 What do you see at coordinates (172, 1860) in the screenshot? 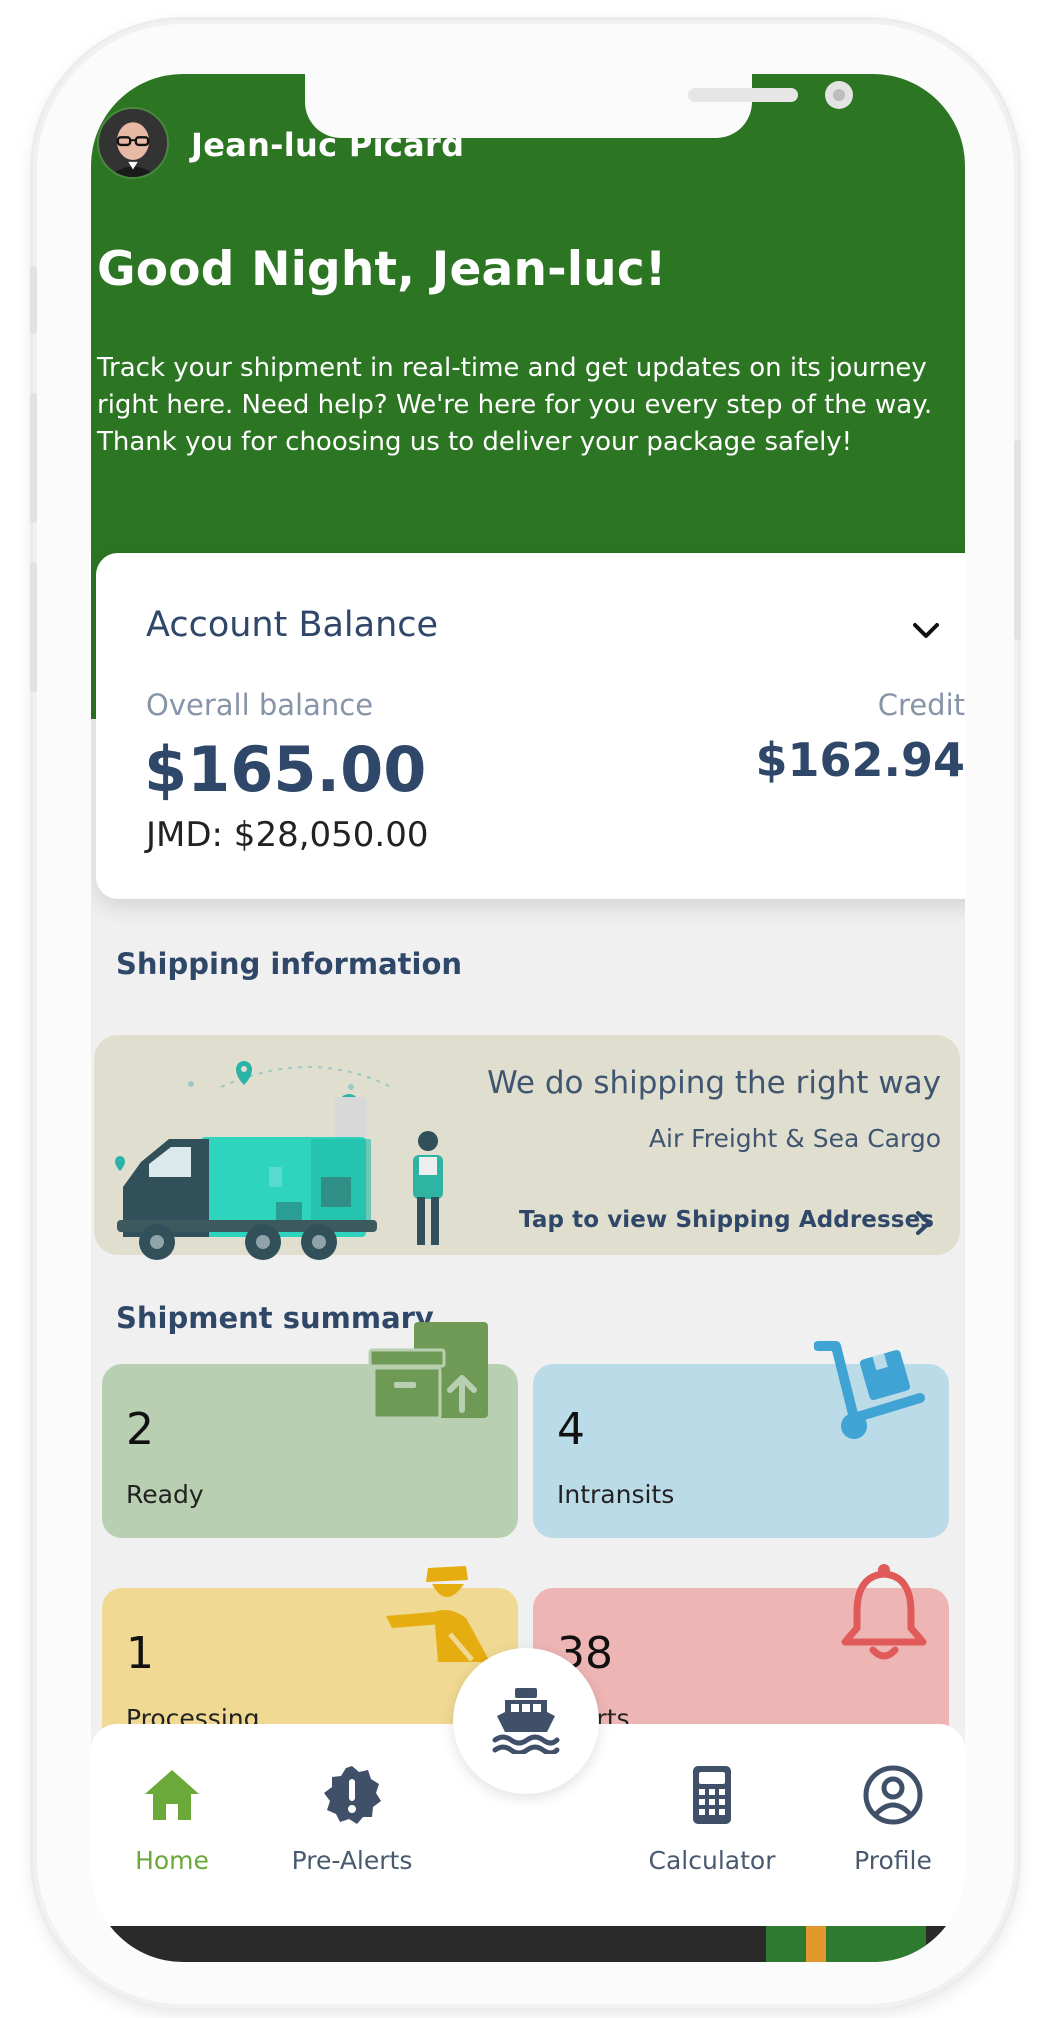
I see `nav-home-label: Home` at bounding box center [172, 1860].